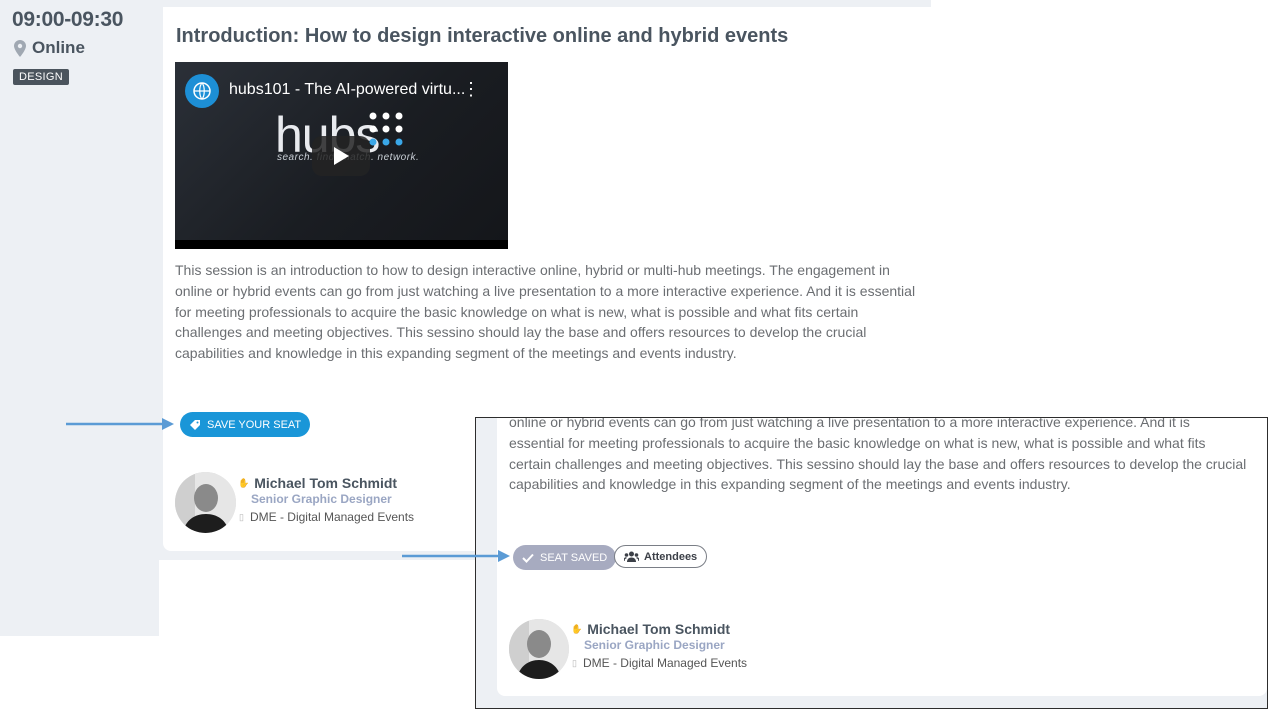 Image resolution: width=1280 pixels, height=720 pixels. I want to click on inset-speaker-name: ✋ Michael Tom Schmidt, so click(650, 629).